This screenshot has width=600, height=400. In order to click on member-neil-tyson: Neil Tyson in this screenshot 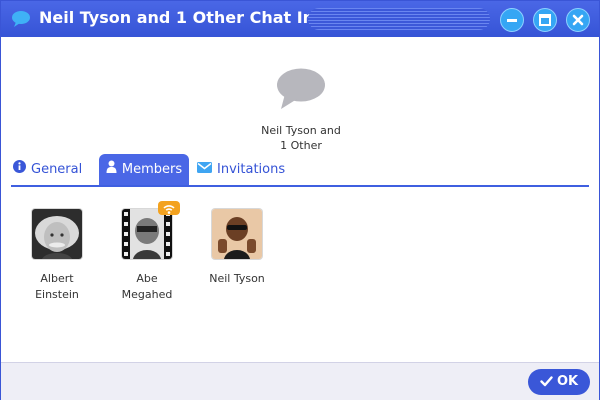, I will do `click(237, 248)`.